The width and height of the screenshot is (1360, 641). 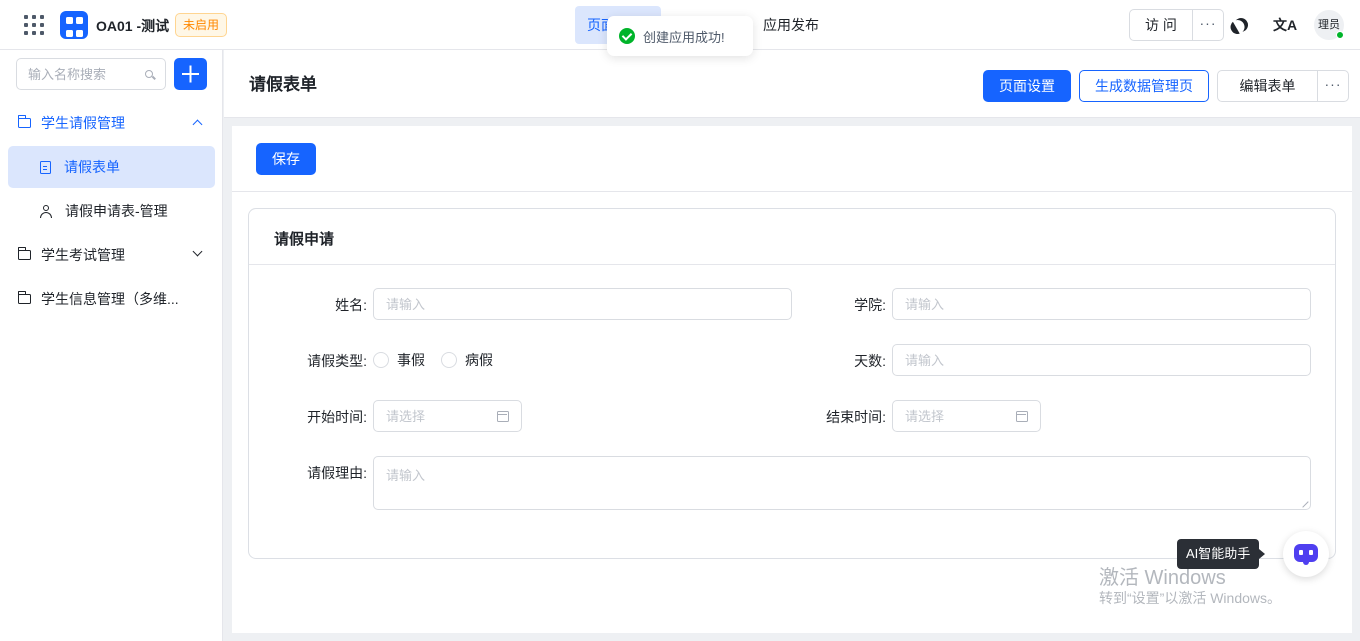 I want to click on end-time-label: 结束时间:, so click(x=856, y=417).